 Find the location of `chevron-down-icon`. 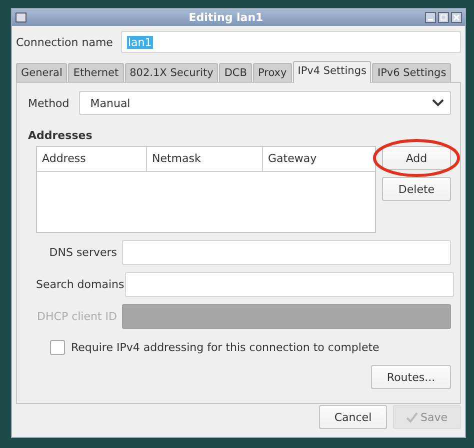

chevron-down-icon is located at coordinates (438, 103).